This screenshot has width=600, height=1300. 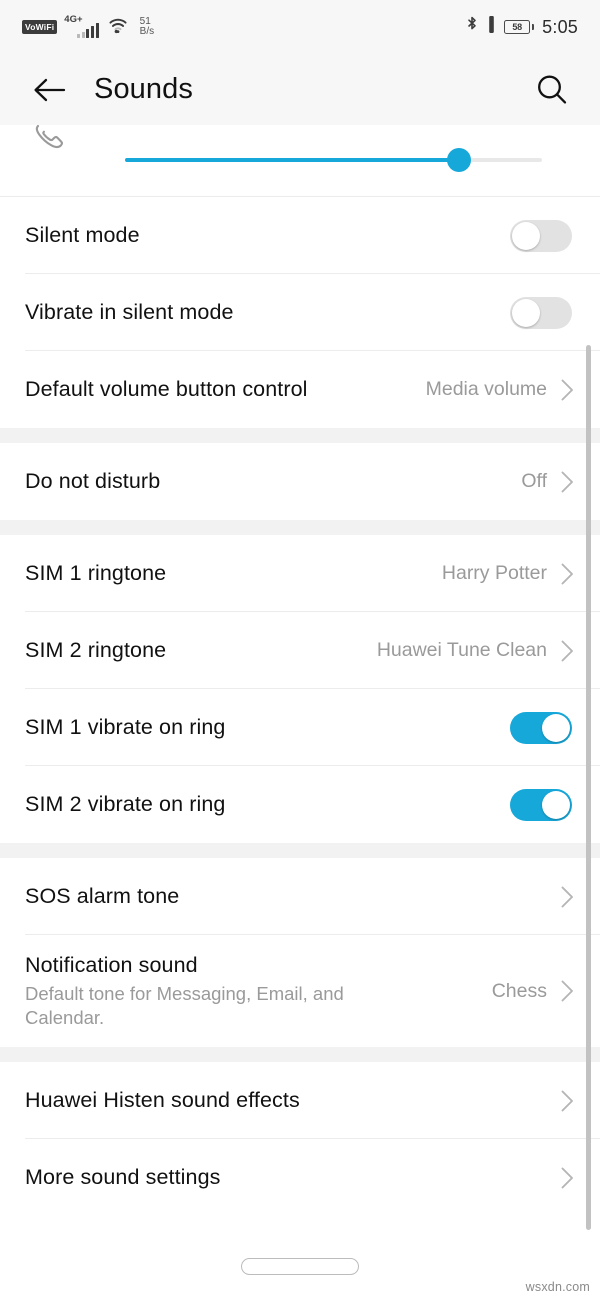 I want to click on back-arrow-icon, so click(x=50, y=89).